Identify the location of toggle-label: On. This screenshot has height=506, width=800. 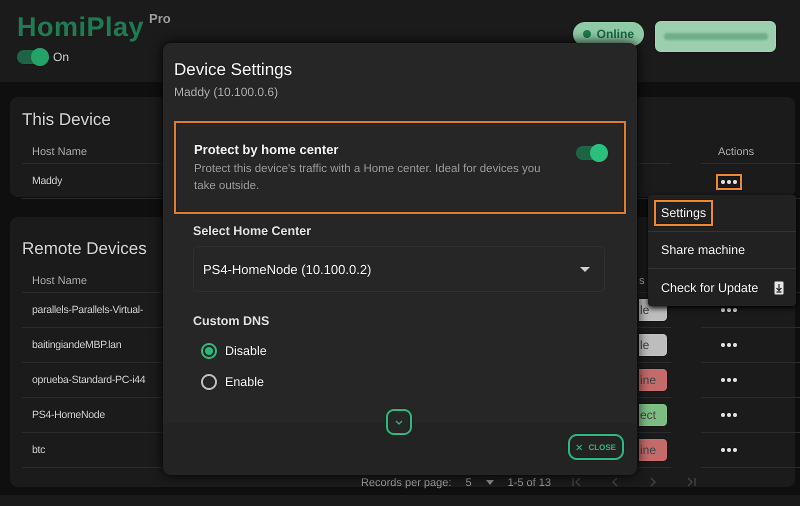
(61, 57).